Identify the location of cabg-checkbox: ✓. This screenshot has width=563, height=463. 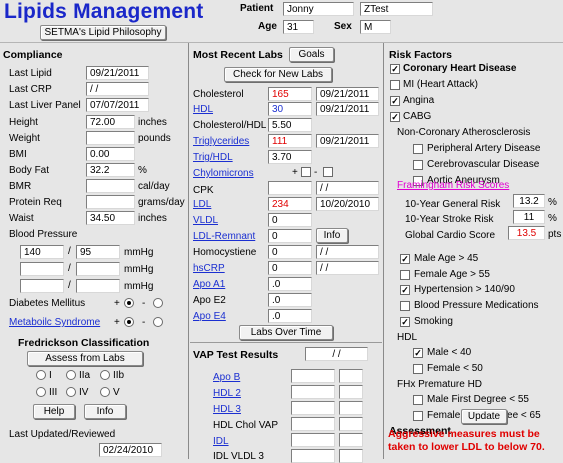
(395, 117).